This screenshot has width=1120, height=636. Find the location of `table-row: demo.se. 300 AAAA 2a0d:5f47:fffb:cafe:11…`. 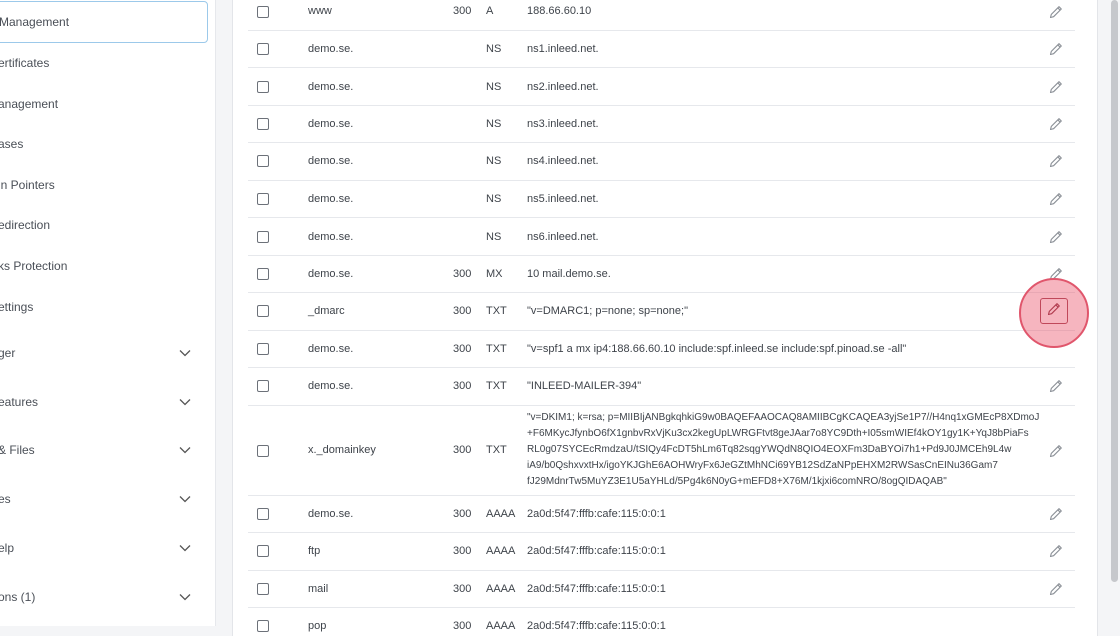

table-row: demo.se. 300 AAAA 2a0d:5f47:fffb:cafe:11… is located at coordinates (661, 514).